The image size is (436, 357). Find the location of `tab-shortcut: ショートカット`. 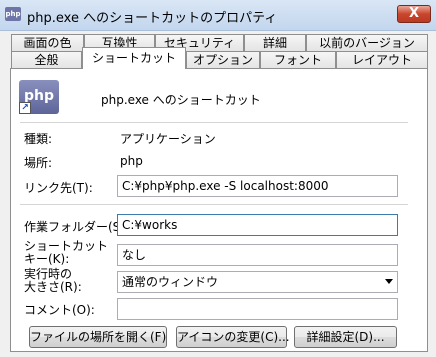

tab-shortcut: ショートカット is located at coordinates (134, 58).